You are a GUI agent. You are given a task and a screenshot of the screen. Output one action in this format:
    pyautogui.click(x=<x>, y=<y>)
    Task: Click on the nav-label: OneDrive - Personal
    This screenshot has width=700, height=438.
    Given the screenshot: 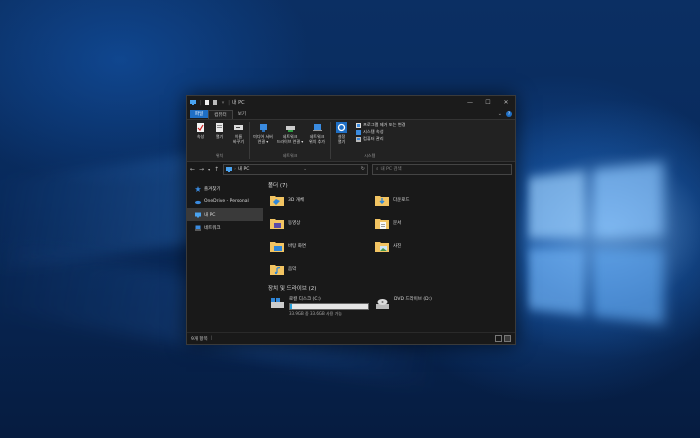 What is the action you would take?
    pyautogui.click(x=226, y=201)
    